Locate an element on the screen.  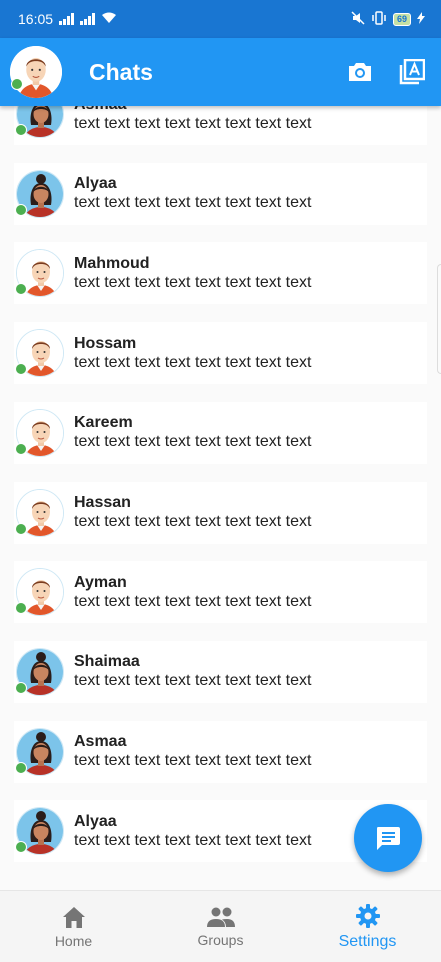
chat-name: Ayman is located at coordinates (100, 582).